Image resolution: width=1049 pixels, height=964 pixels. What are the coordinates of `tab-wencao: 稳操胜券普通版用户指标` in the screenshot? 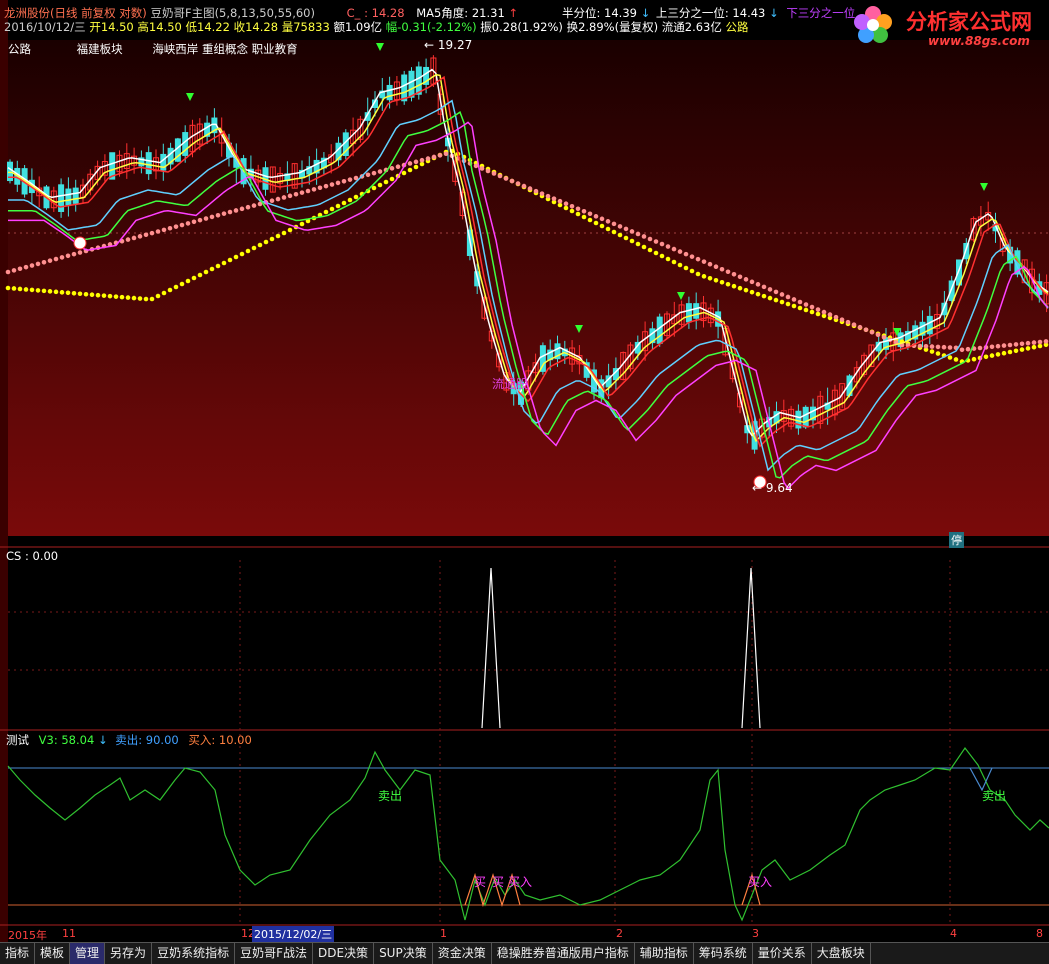 It's located at (563, 953).